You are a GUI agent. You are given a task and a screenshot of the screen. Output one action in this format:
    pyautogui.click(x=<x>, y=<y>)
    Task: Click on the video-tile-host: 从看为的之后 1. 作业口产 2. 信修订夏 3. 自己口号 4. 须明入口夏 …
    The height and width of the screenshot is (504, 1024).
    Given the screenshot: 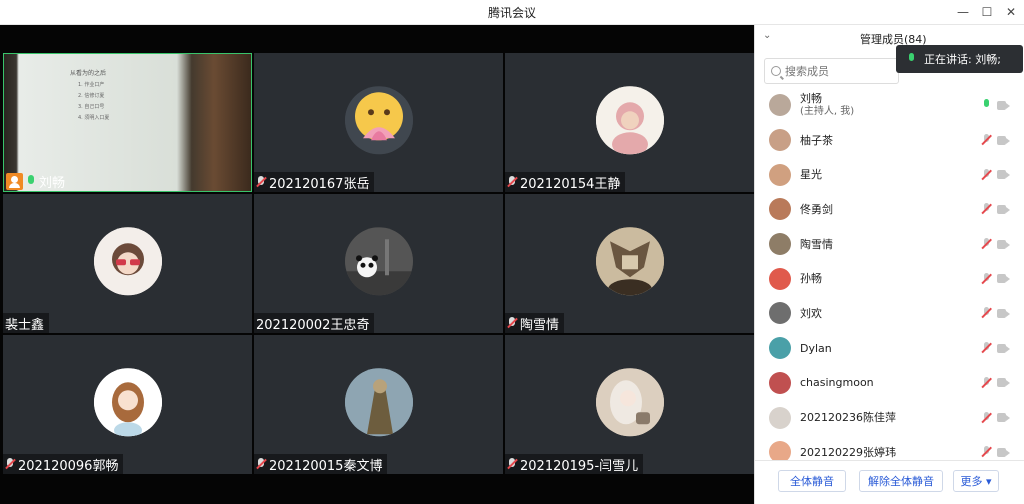 What is the action you would take?
    pyautogui.click(x=127, y=122)
    